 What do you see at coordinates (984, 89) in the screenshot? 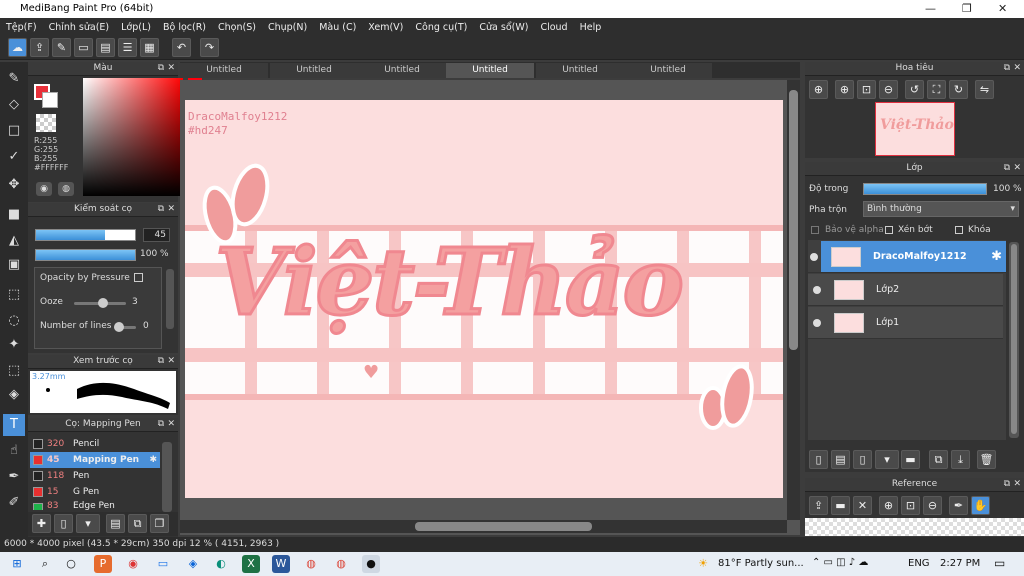
I see `flip-icon: ⇋` at bounding box center [984, 89].